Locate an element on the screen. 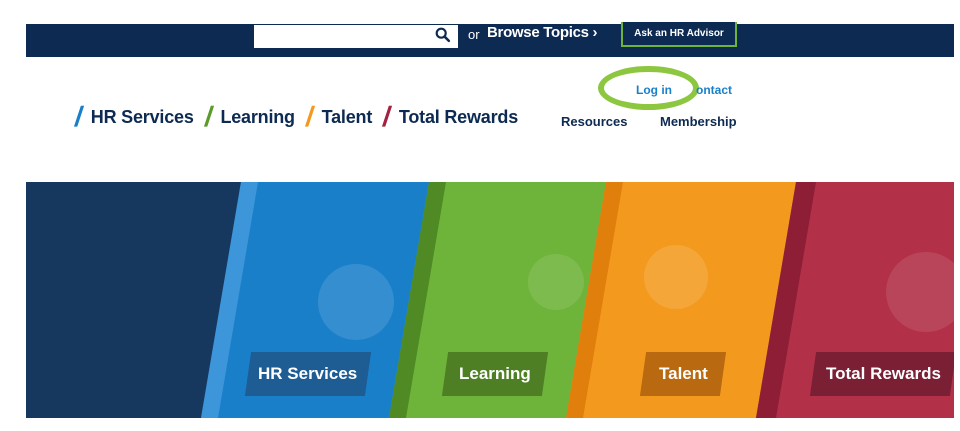 This screenshot has height=431, width=960. search-input is located at coordinates (356, 36).